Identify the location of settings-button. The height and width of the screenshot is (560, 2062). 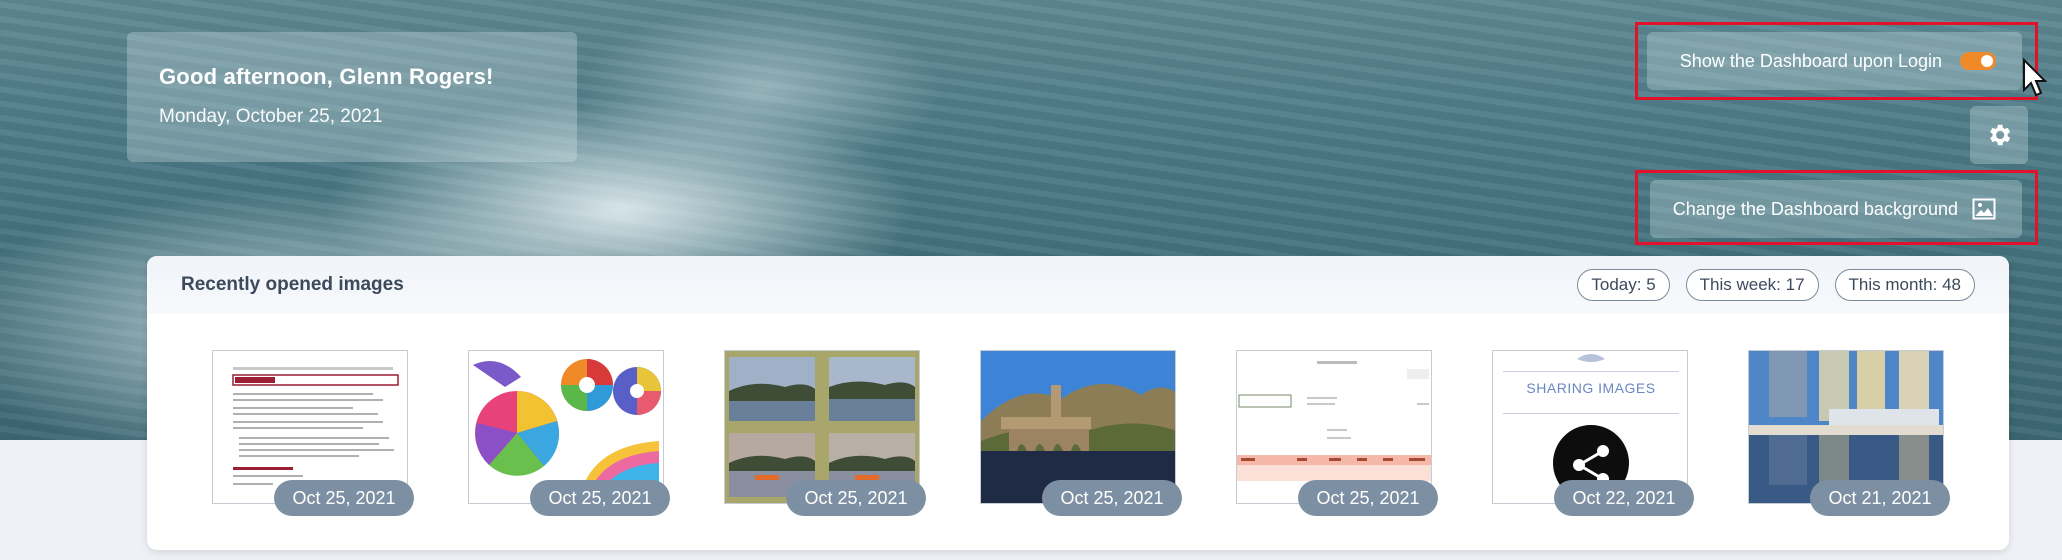
(1999, 135).